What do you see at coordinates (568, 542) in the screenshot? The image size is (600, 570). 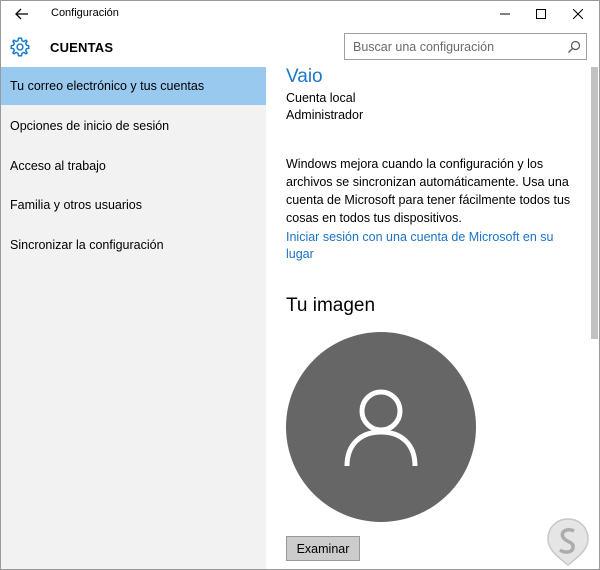 I see `watermark-logo-icon` at bounding box center [568, 542].